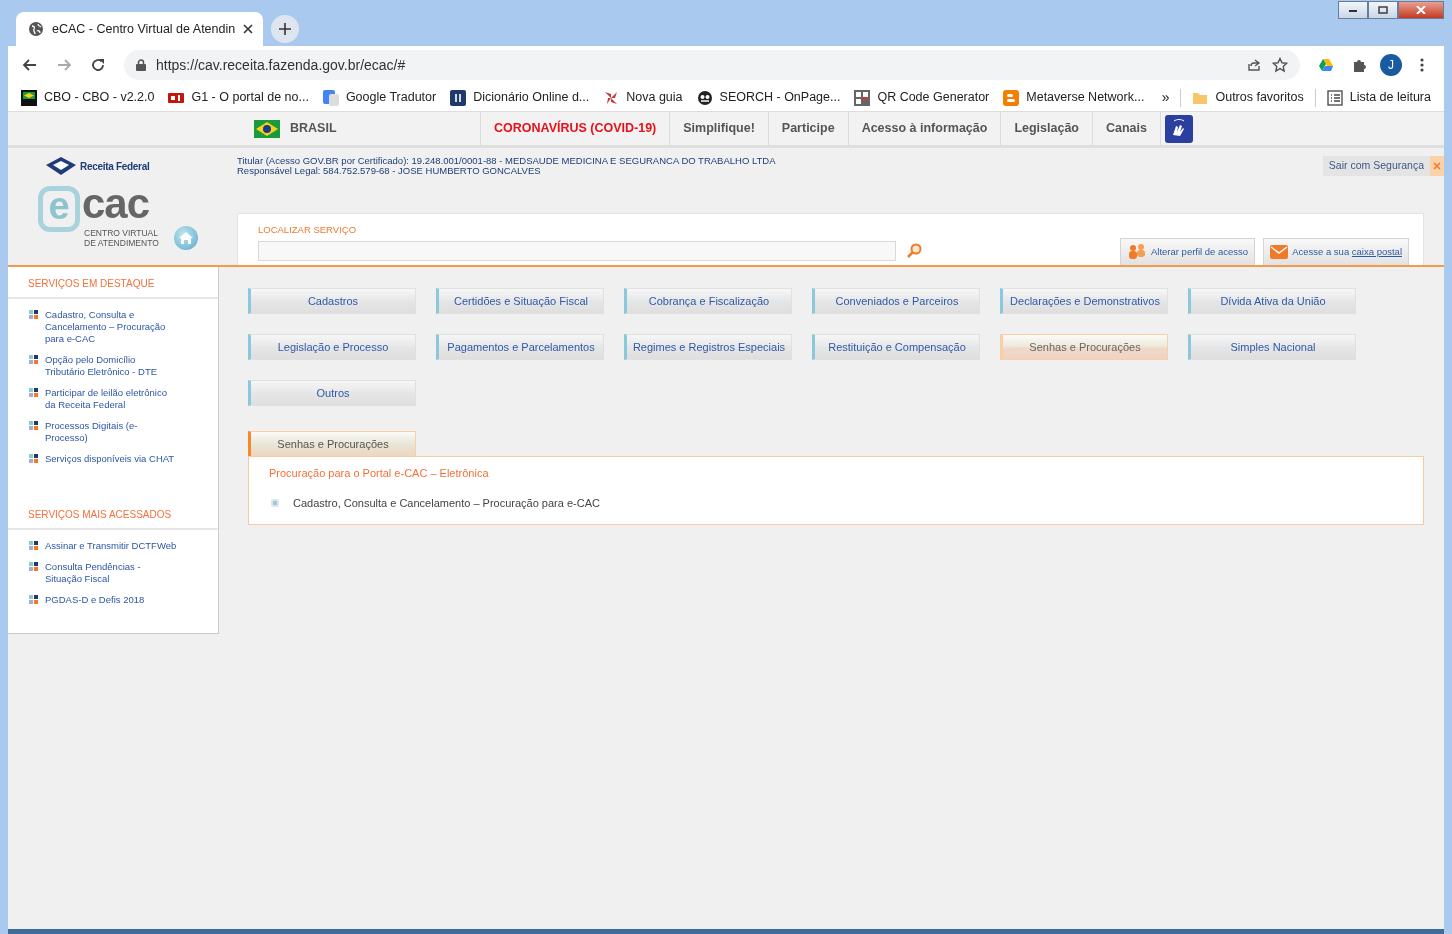 Image resolution: width=1452 pixels, height=934 pixels. Describe the element at coordinates (116, 204) in the screenshot. I see `logo-word: cac` at that location.